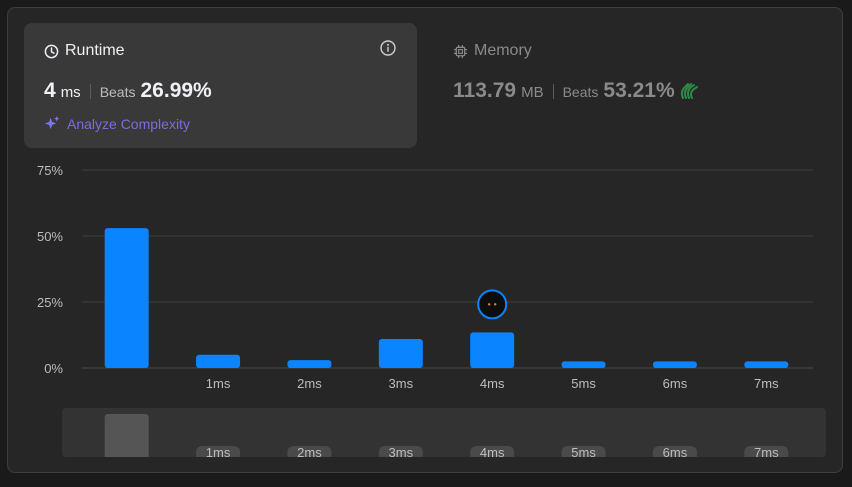 The width and height of the screenshot is (852, 487). Describe the element at coordinates (218, 383) in the screenshot. I see `x-tick-label: 1ms` at that location.